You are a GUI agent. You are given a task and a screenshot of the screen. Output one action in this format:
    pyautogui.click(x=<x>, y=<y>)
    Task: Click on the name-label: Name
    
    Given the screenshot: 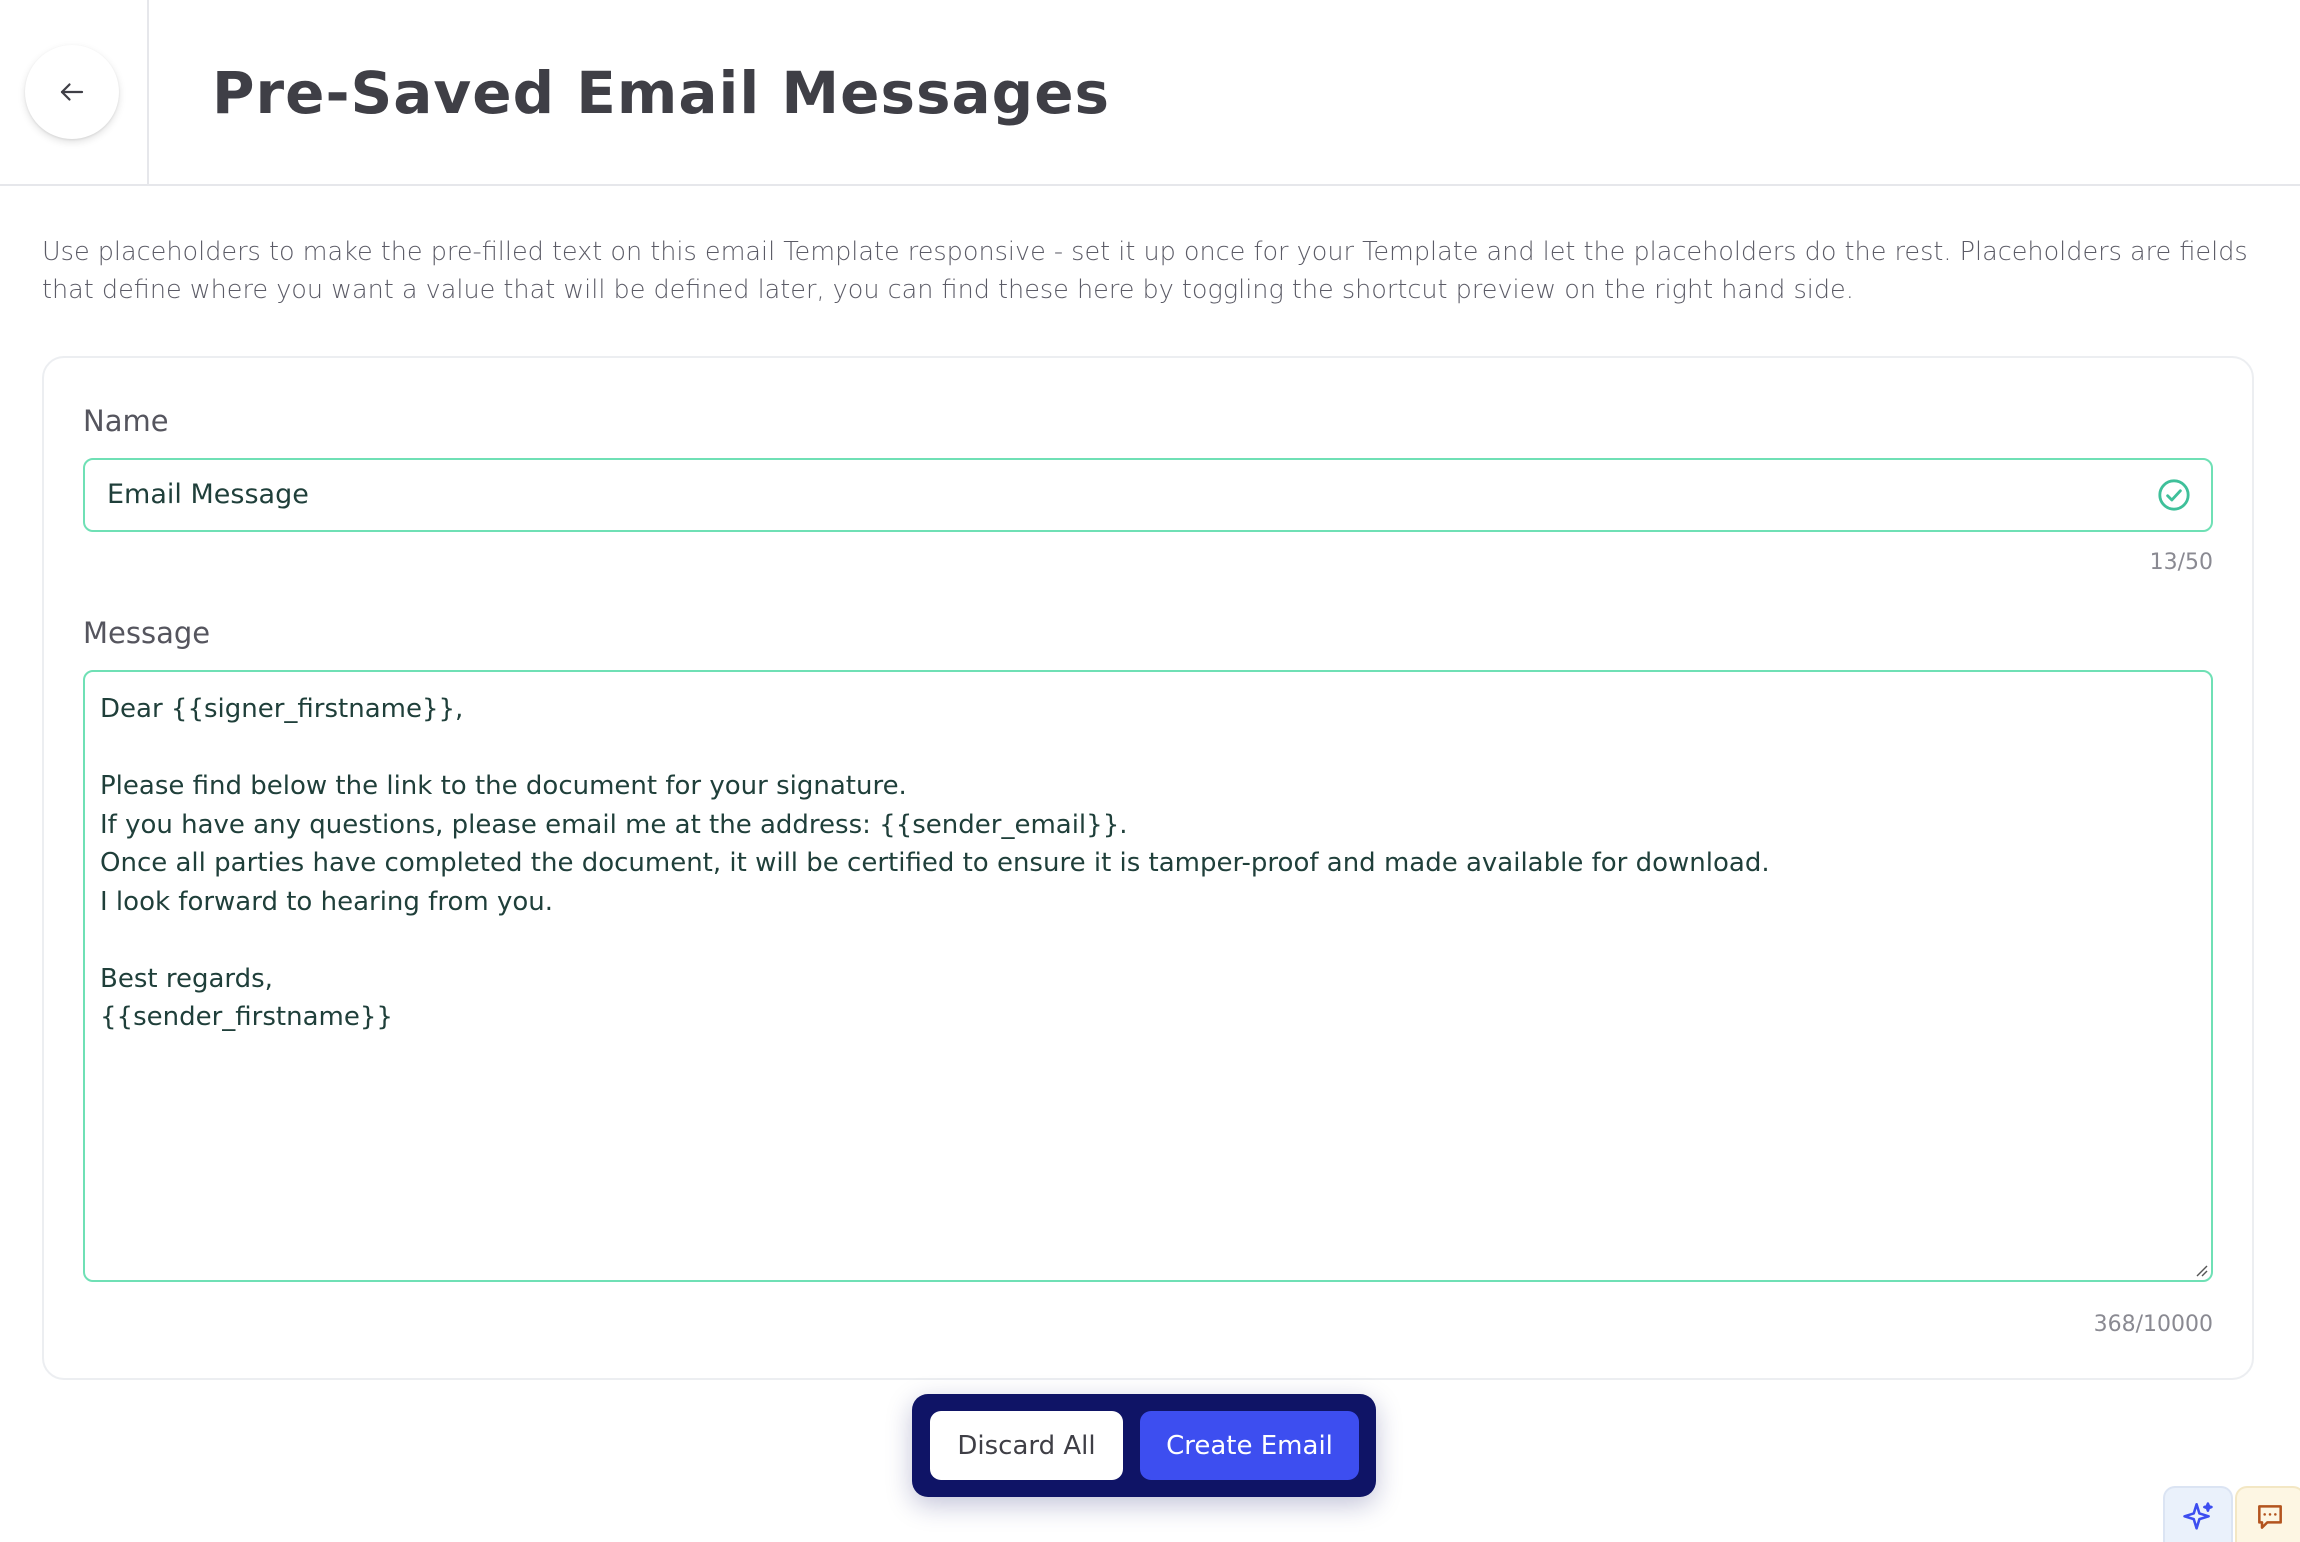 What is the action you would take?
    pyautogui.click(x=126, y=421)
    